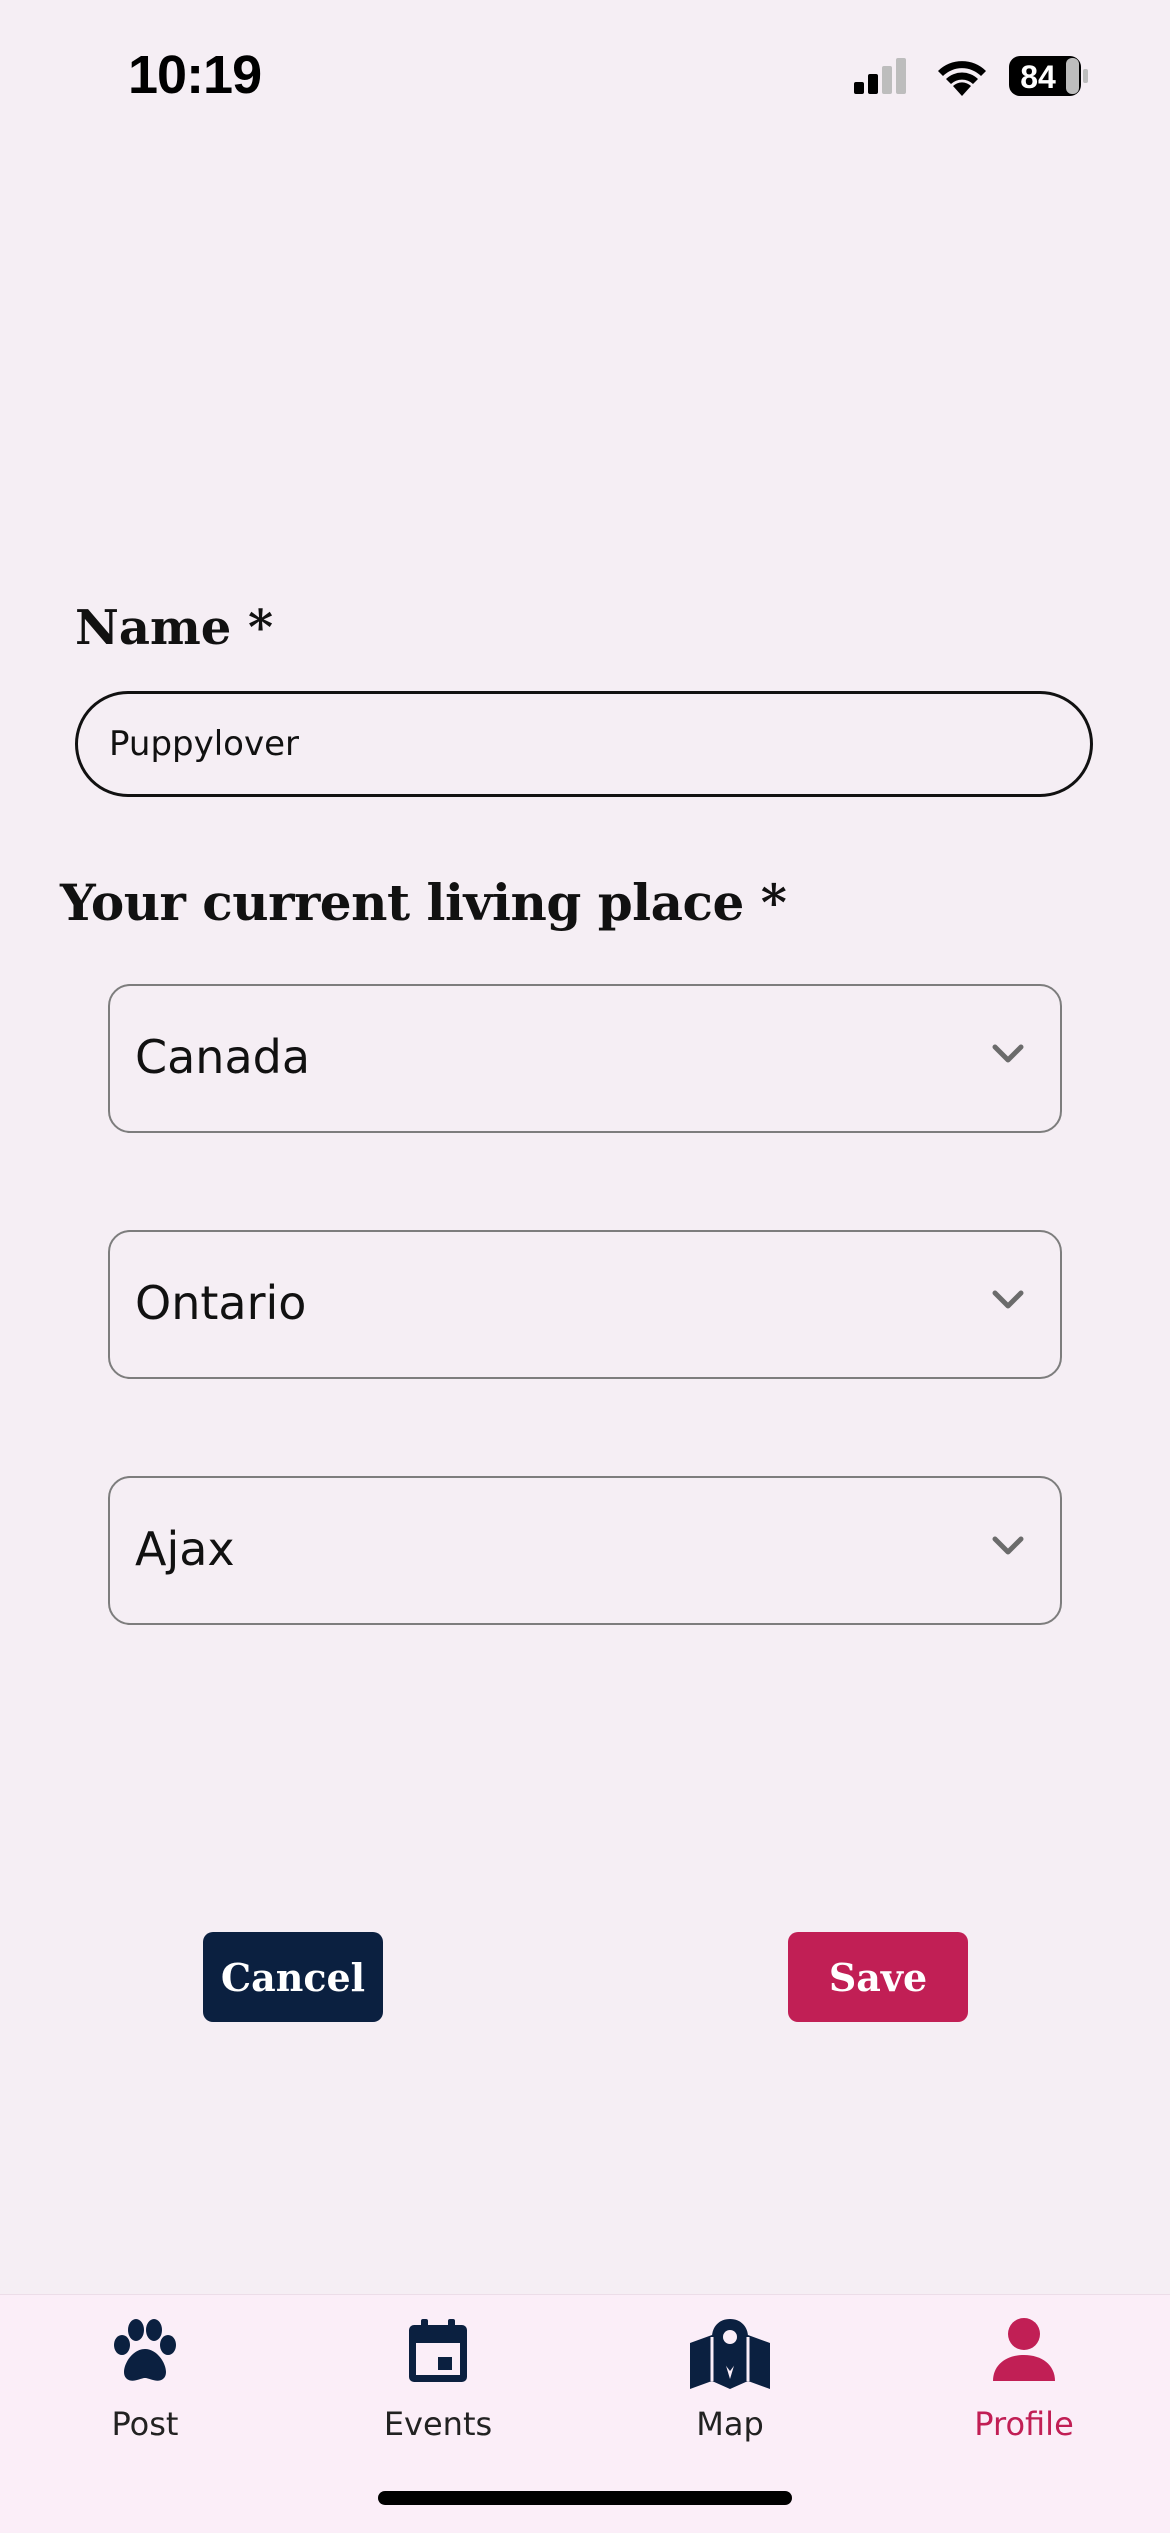 This screenshot has width=1170, height=2533. Describe the element at coordinates (438, 2352) in the screenshot. I see `calendar-icon` at that location.